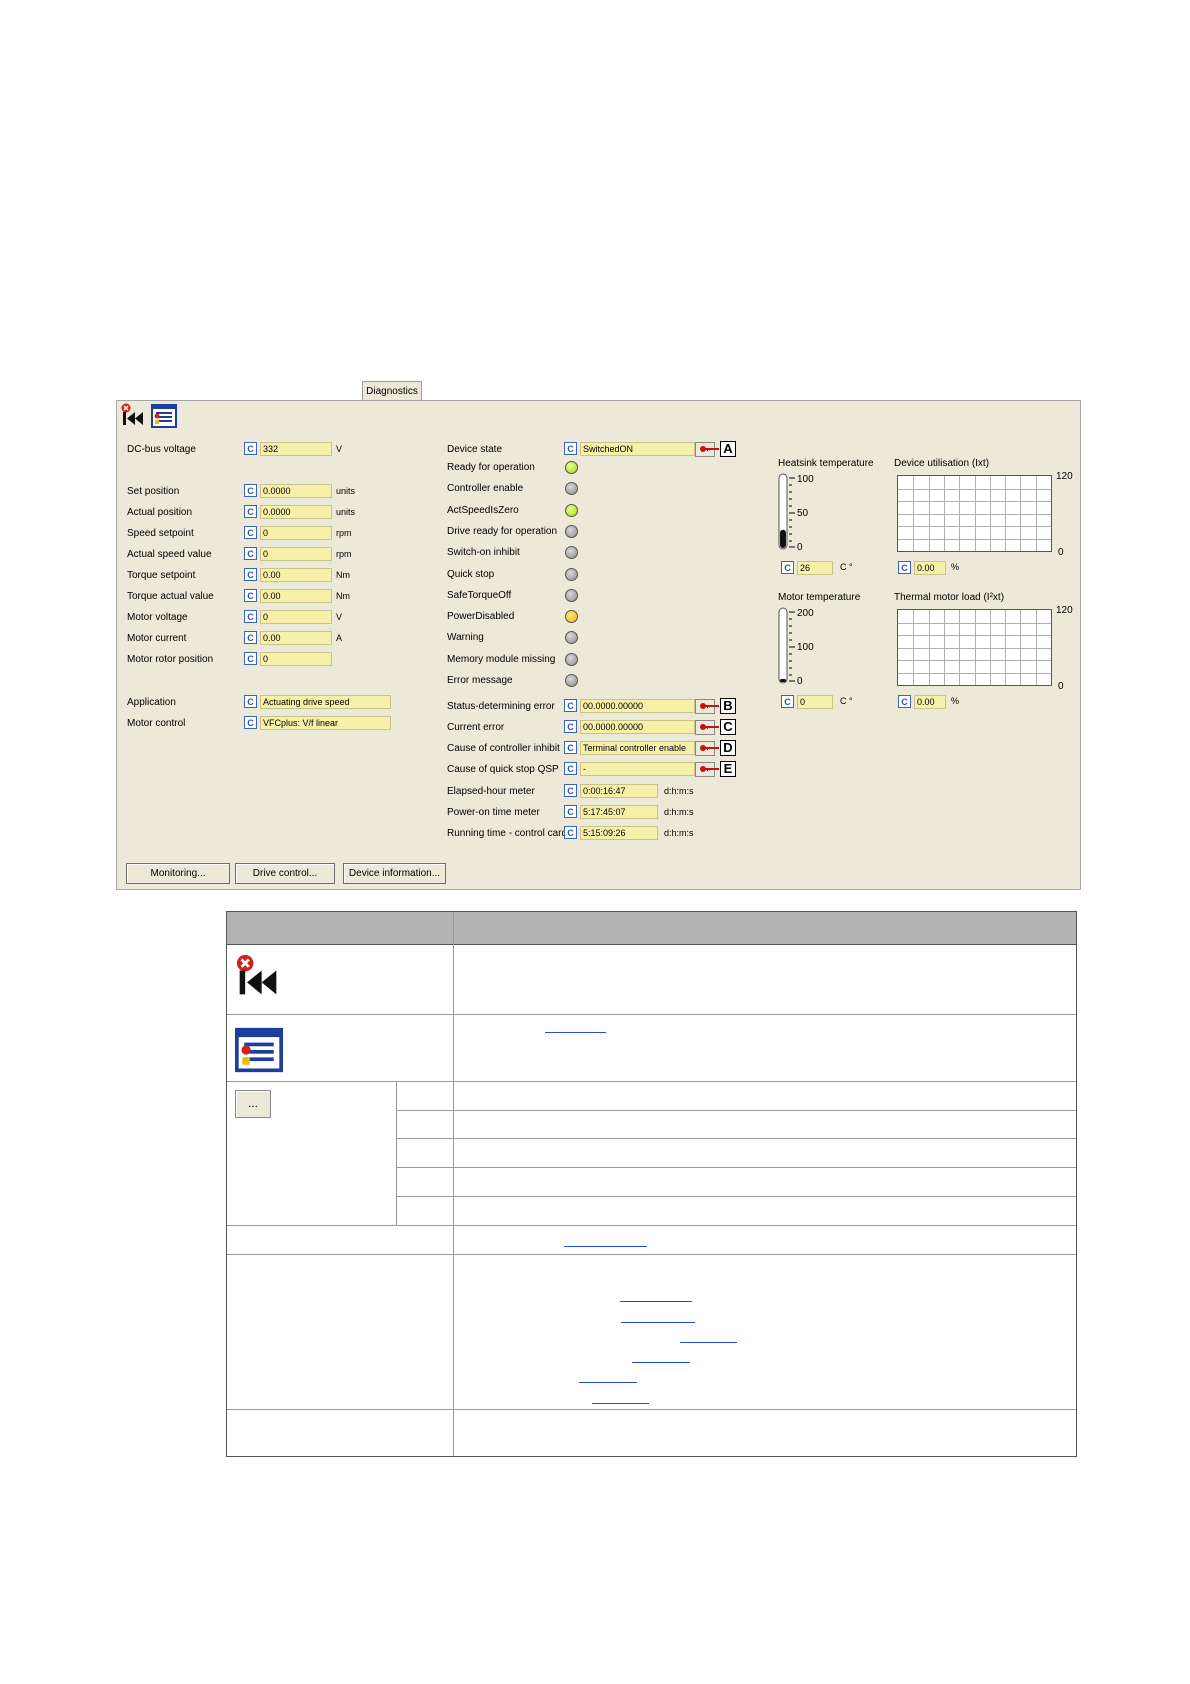 Image resolution: width=1190 pixels, height=1684 pixels. I want to click on param-unit: units, so click(346, 491).